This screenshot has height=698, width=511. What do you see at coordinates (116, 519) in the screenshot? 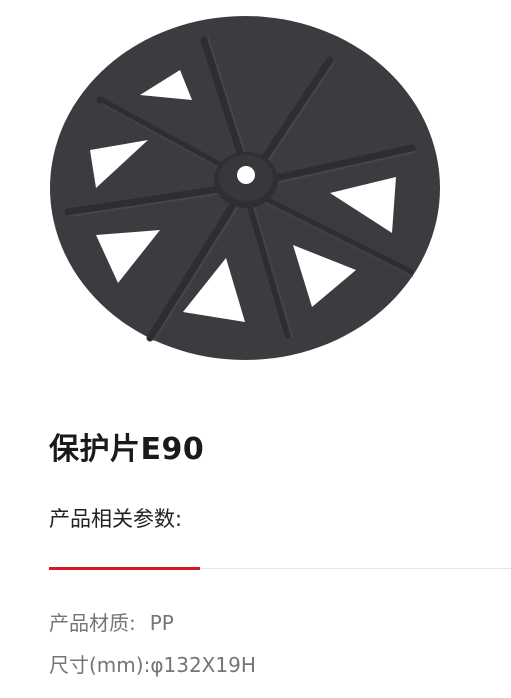
I see `params-heading: 产品相关参数:` at bounding box center [116, 519].